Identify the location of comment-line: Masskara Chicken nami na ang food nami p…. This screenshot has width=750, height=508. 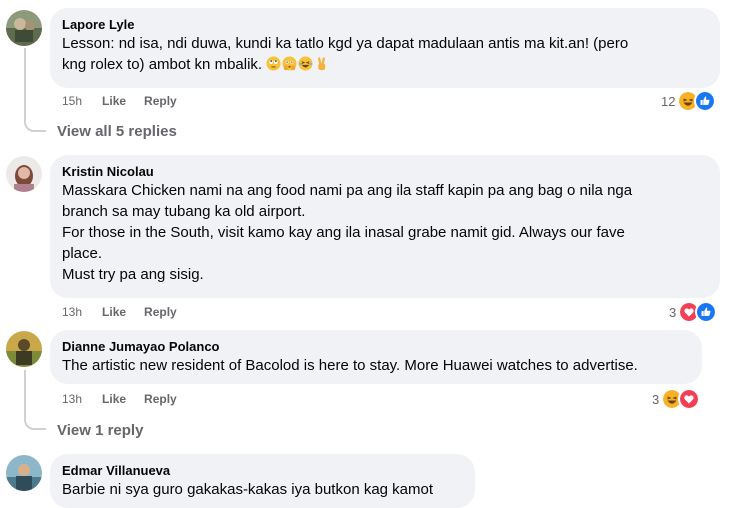
(347, 190).